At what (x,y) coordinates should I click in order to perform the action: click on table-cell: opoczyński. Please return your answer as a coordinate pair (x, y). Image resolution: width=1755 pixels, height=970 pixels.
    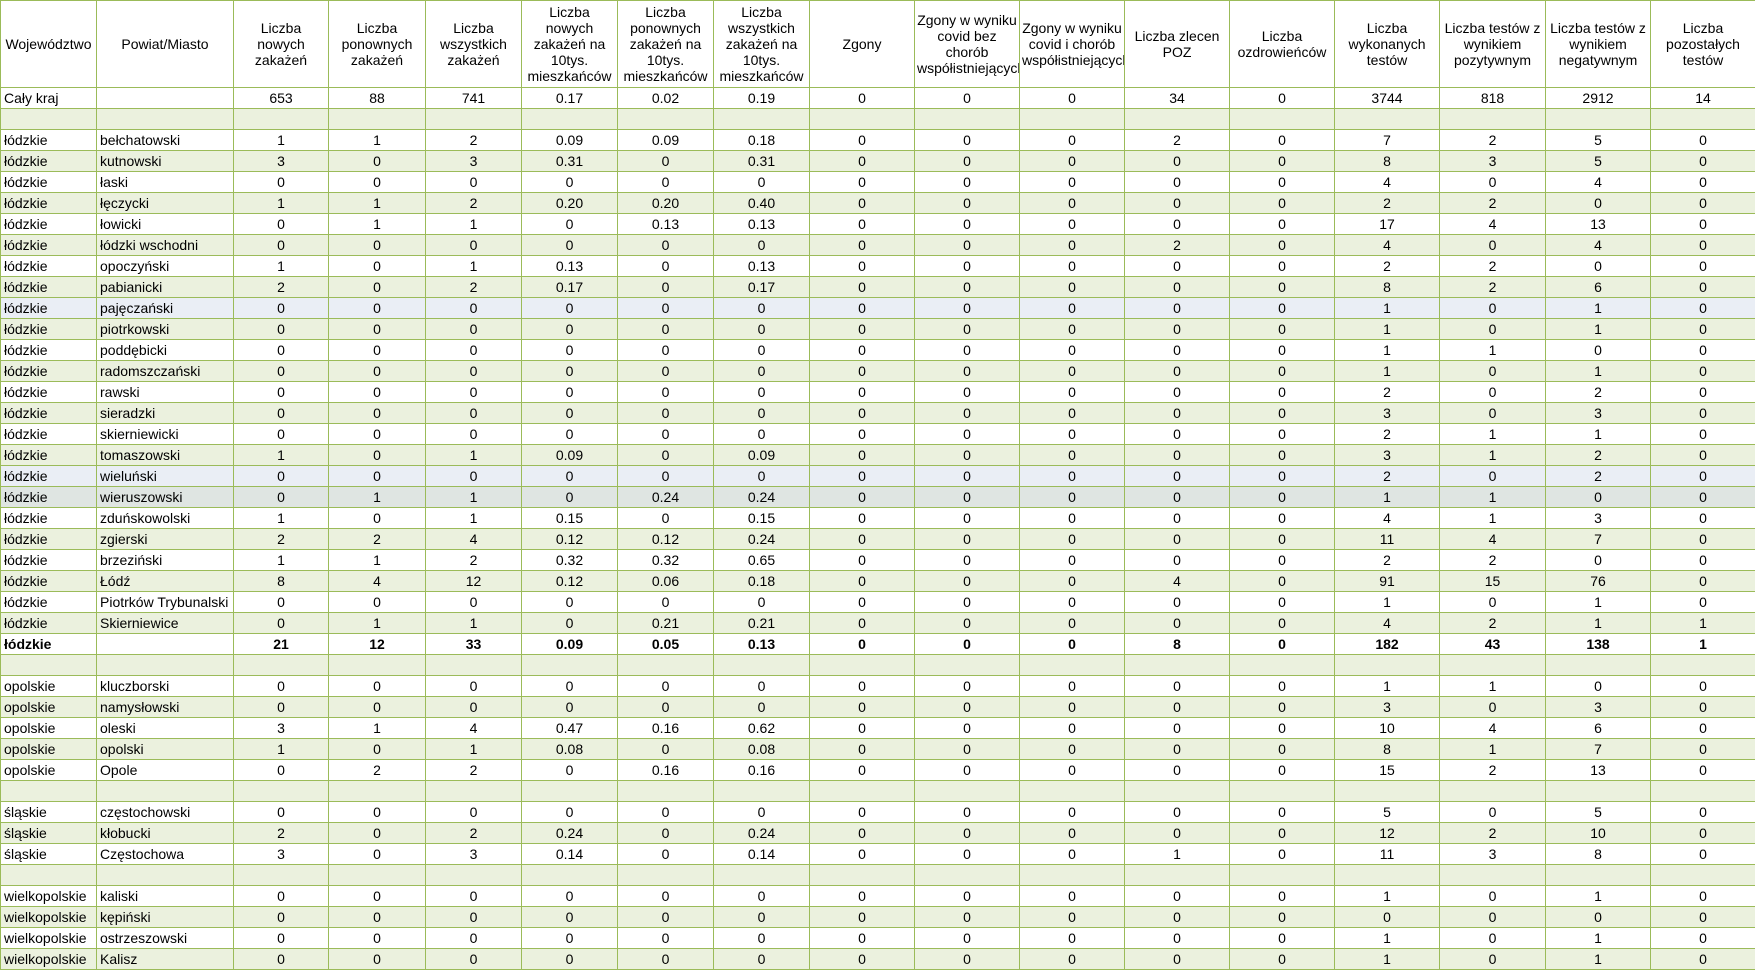
    Looking at the image, I should click on (165, 266).